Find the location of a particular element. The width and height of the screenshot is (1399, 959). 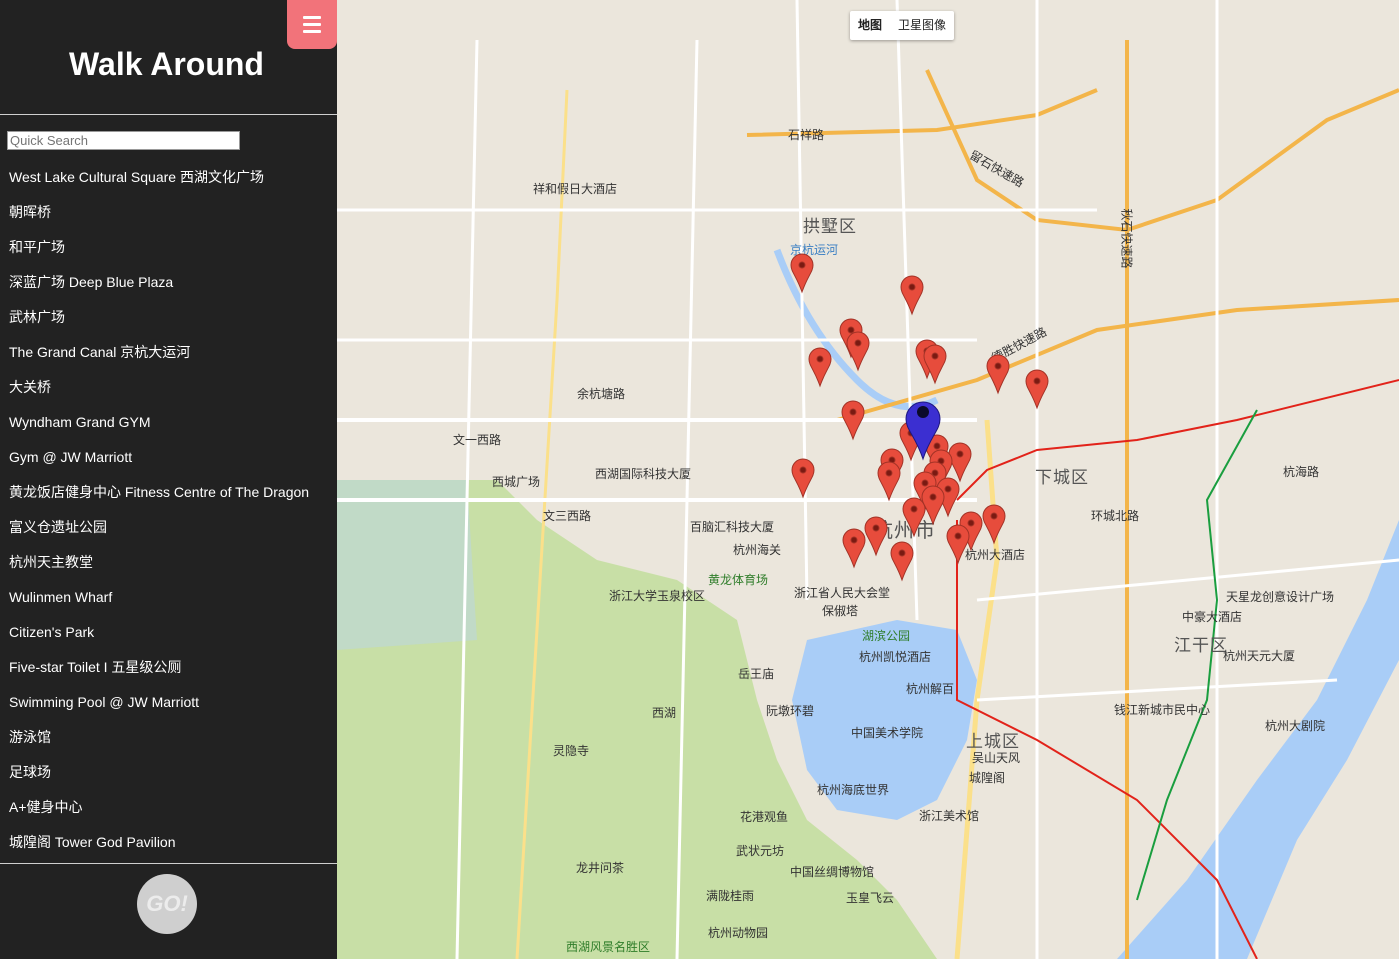

poi-label: 满陇桂雨 is located at coordinates (730, 896).